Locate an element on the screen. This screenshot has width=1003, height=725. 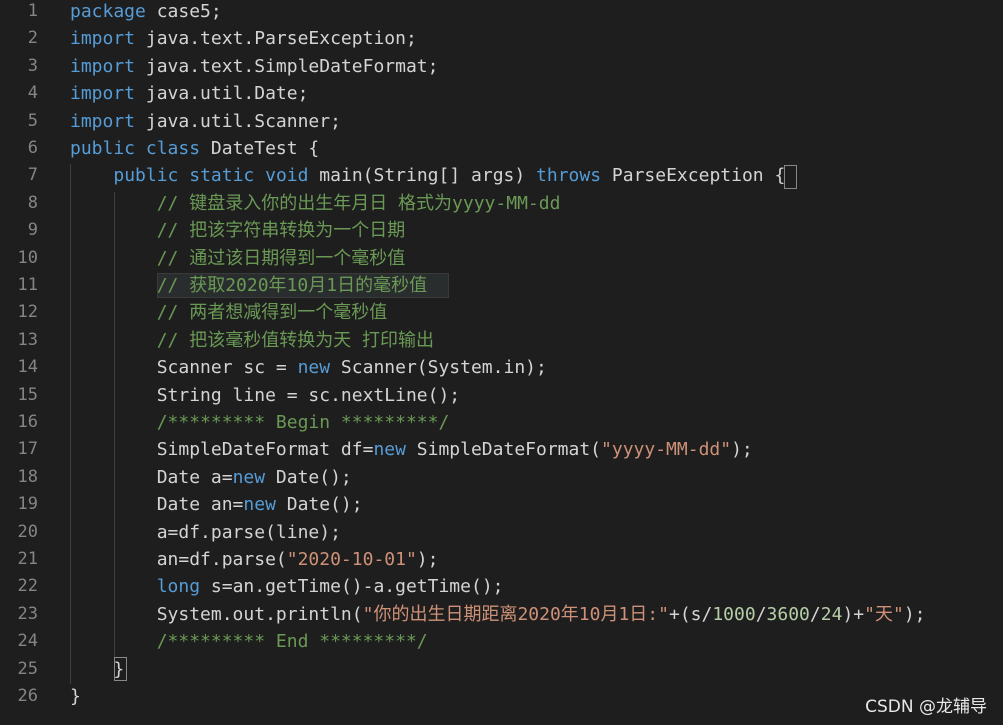
code-text: import java.text.ParseException; is located at coordinates (243, 38).